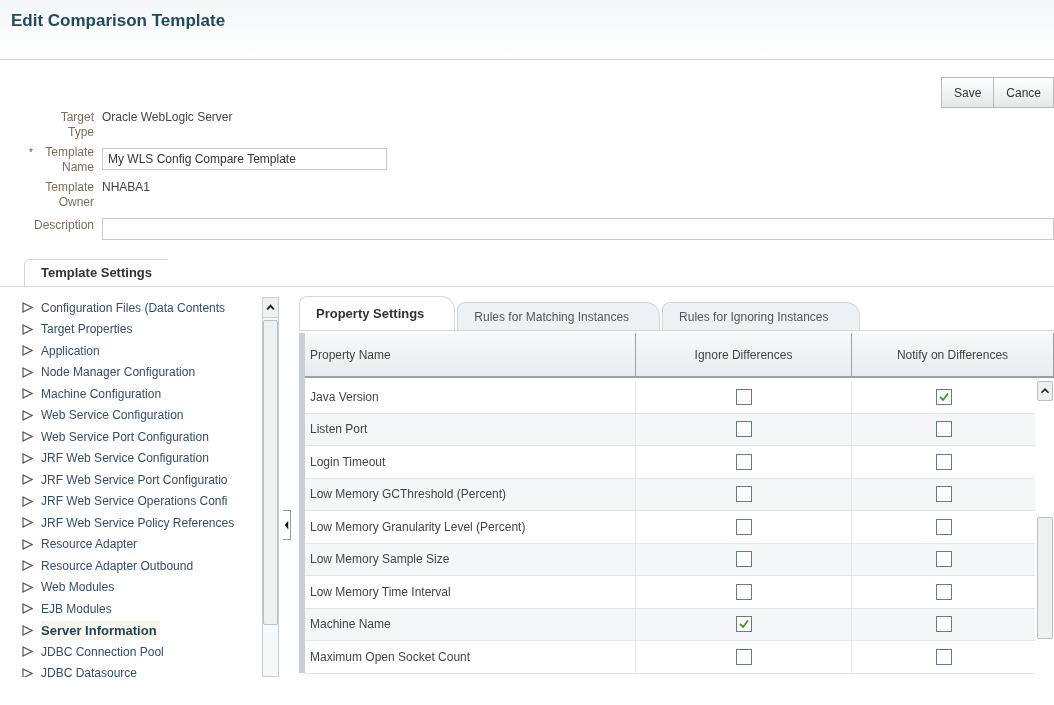 The width and height of the screenshot is (1054, 705). What do you see at coordinates (578, 229) in the screenshot?
I see `description-field` at bounding box center [578, 229].